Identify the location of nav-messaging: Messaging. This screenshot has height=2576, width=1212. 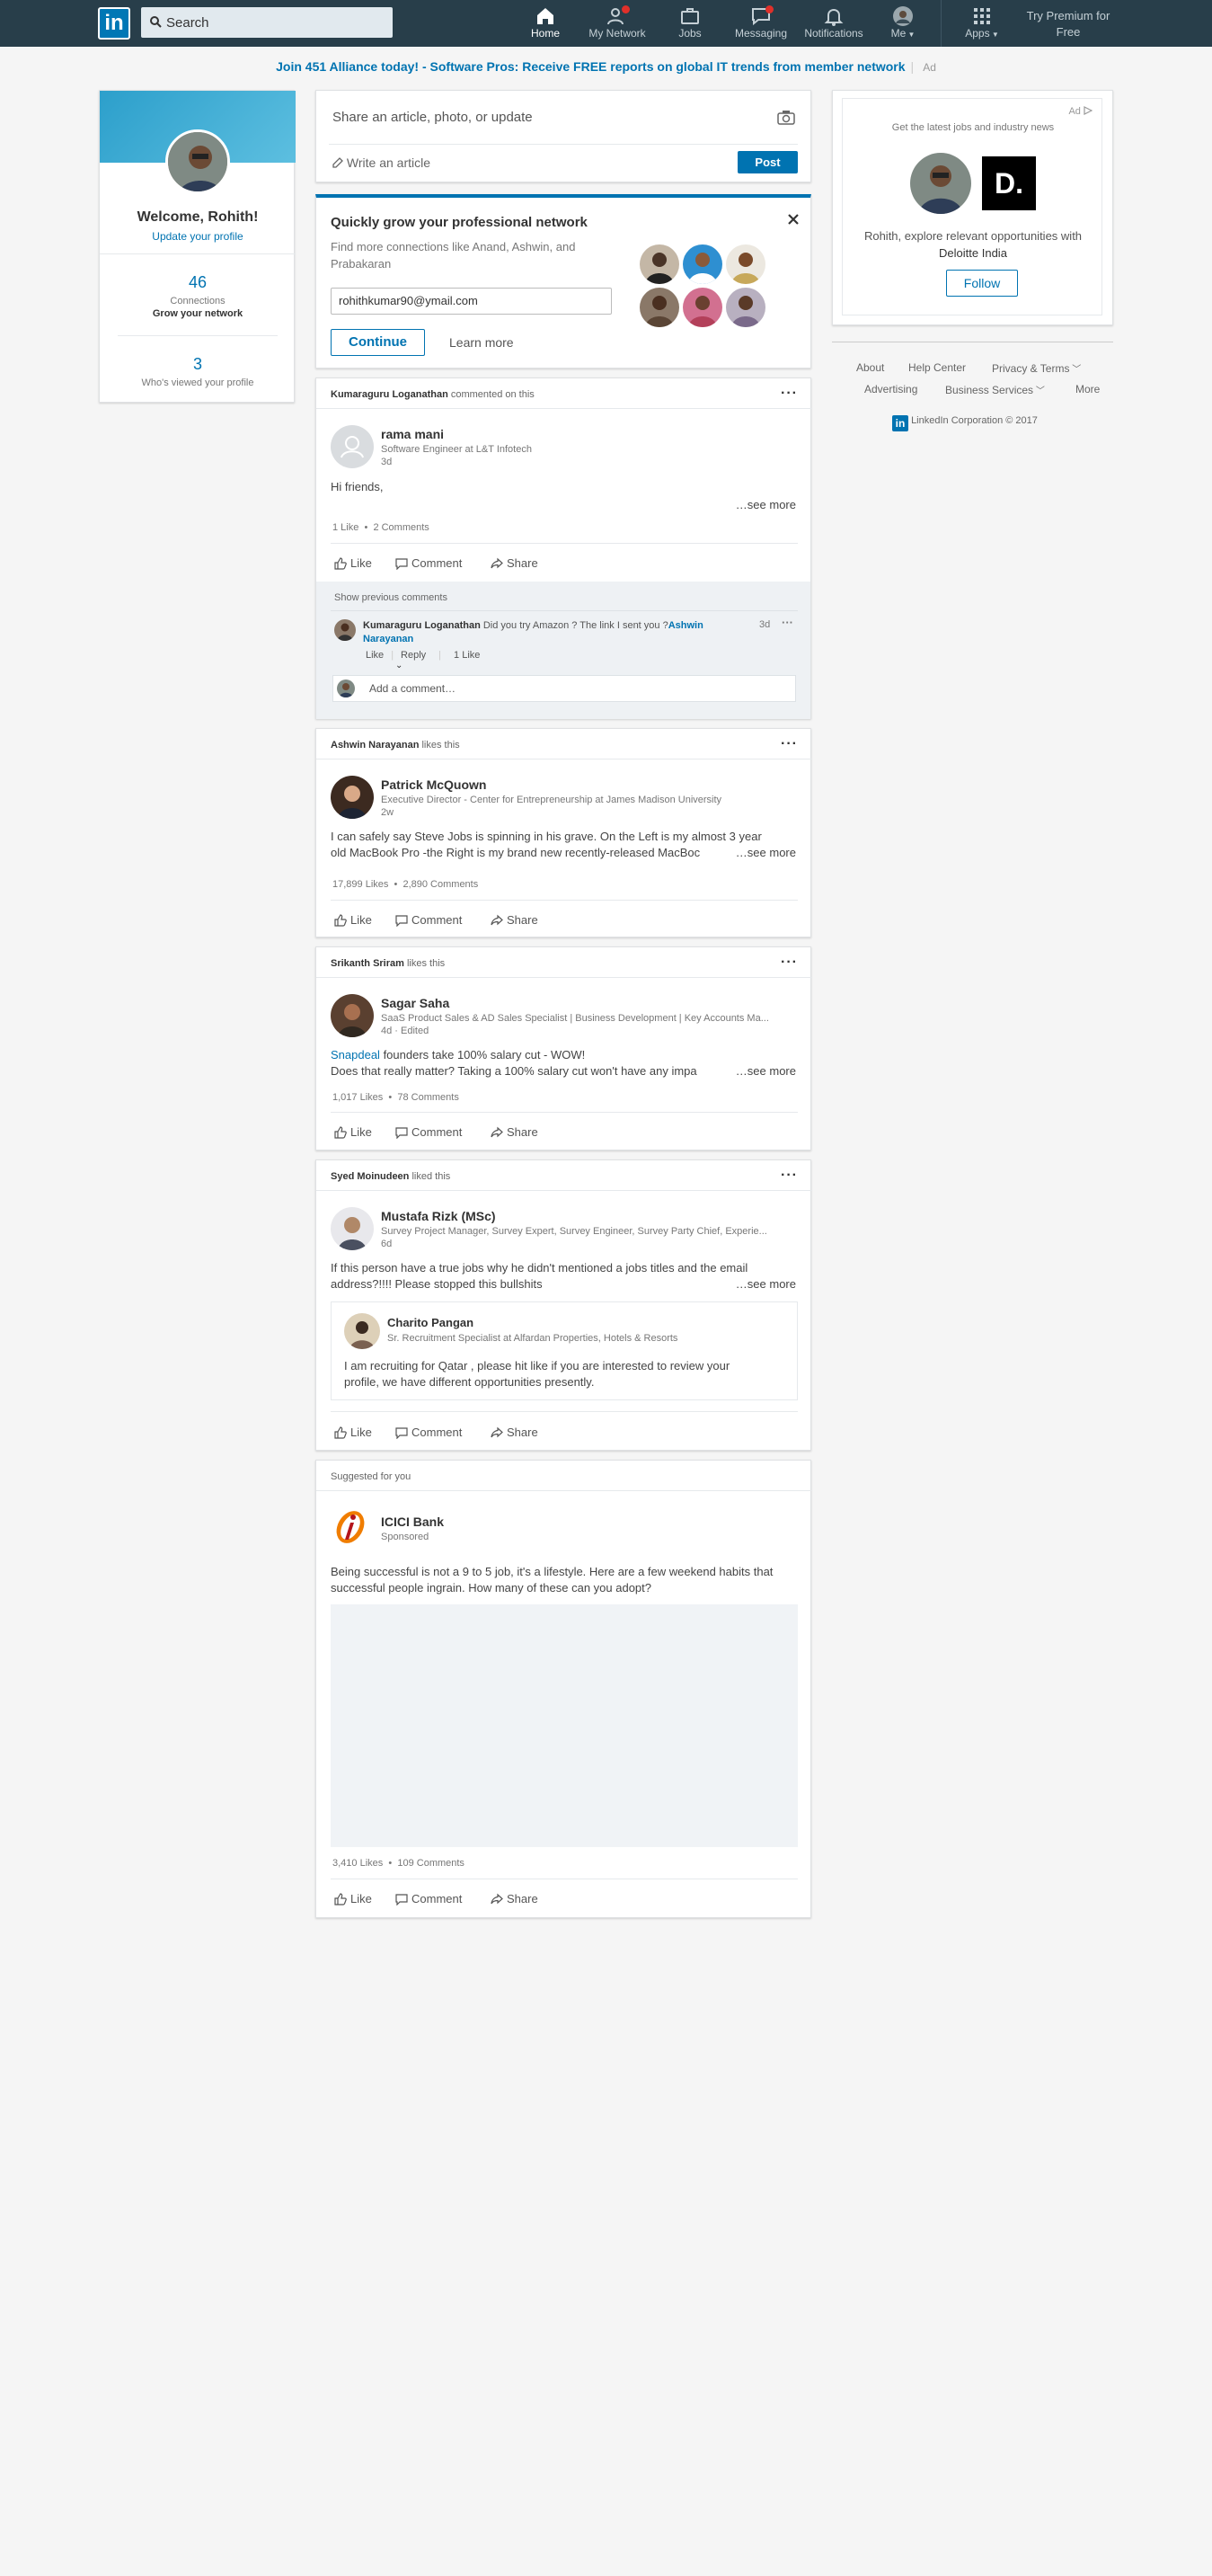
(761, 25).